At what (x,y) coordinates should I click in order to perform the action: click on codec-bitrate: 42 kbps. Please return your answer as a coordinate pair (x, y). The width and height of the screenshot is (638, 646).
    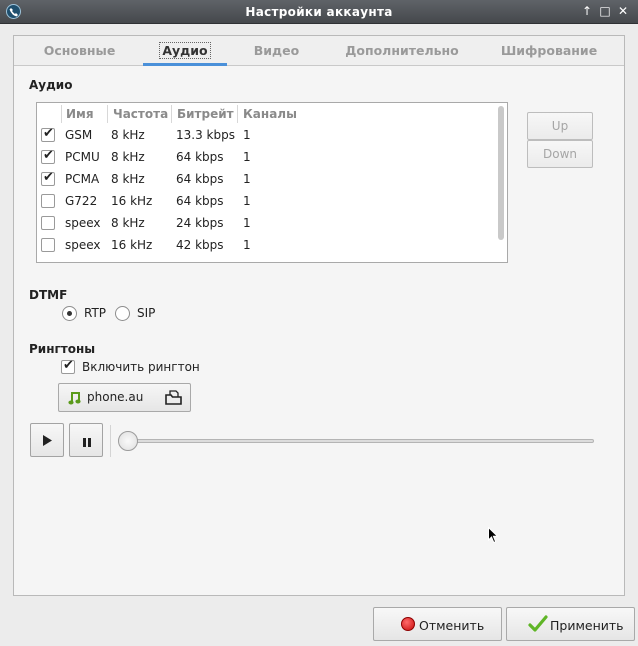
    Looking at the image, I should click on (200, 245).